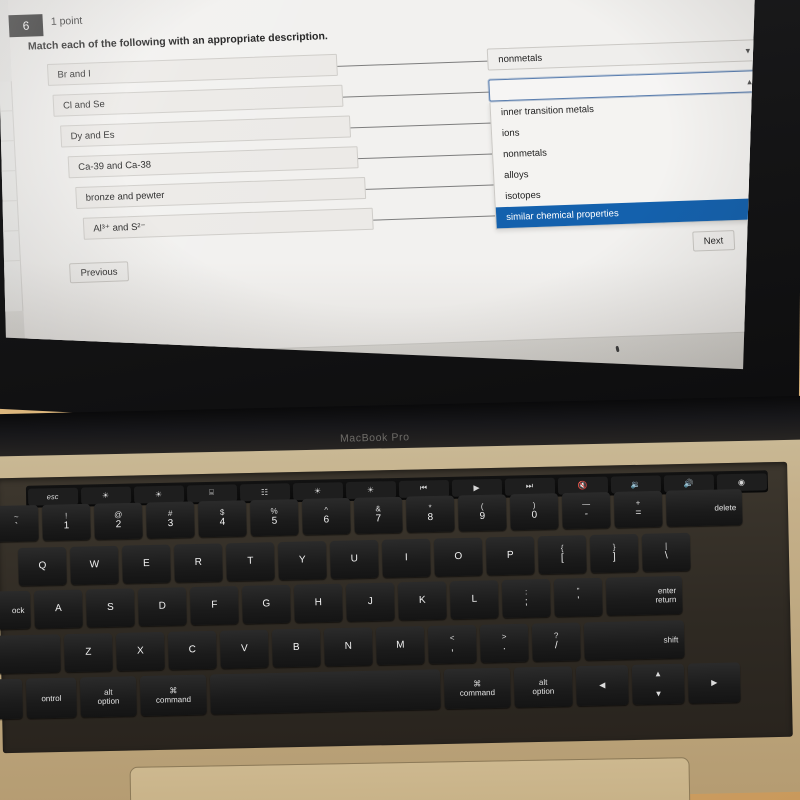 This screenshot has width=800, height=800. What do you see at coordinates (586, 511) in the screenshot?
I see `key-minus: — -` at bounding box center [586, 511].